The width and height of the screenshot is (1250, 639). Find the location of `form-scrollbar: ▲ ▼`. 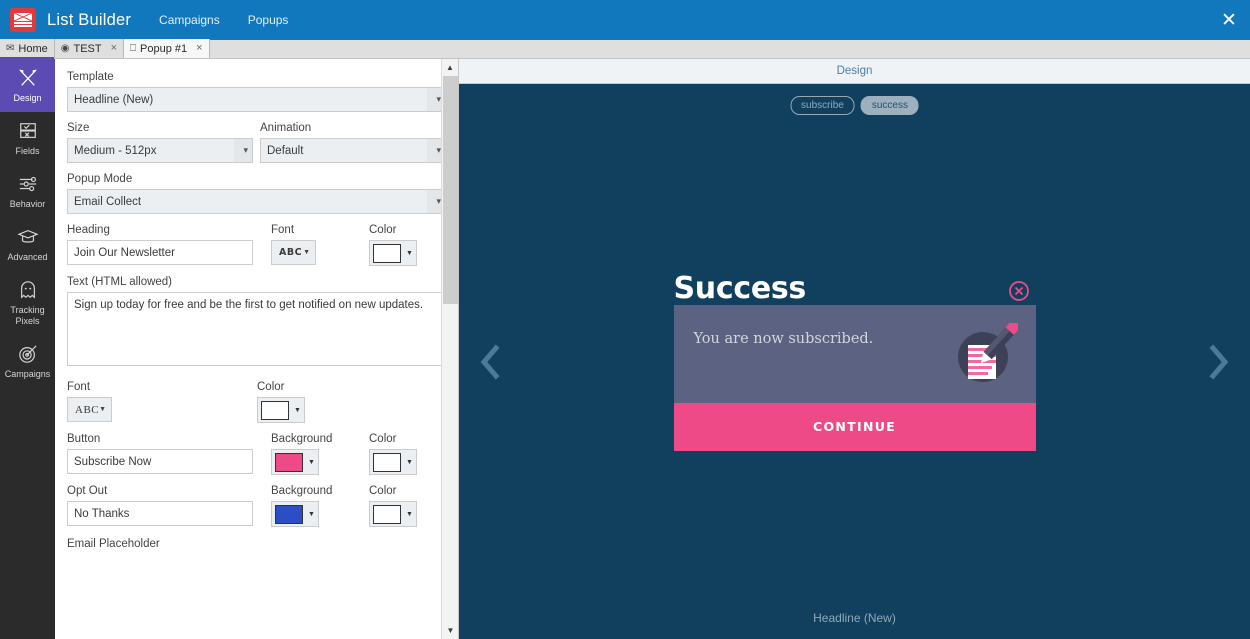

form-scrollbar: ▲ ▼ is located at coordinates (449, 349).